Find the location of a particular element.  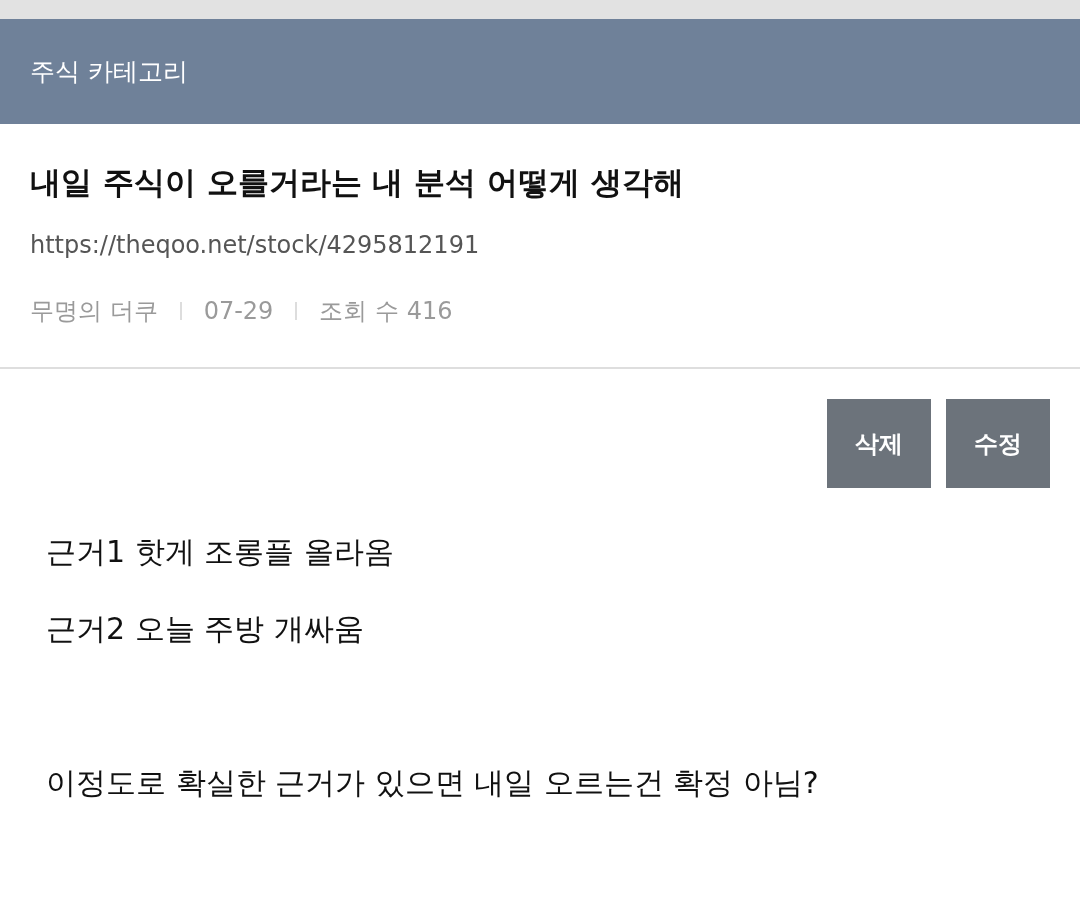

post-body-line: 근거1 핫게 조롱플 올라옴 is located at coordinates (220, 552).